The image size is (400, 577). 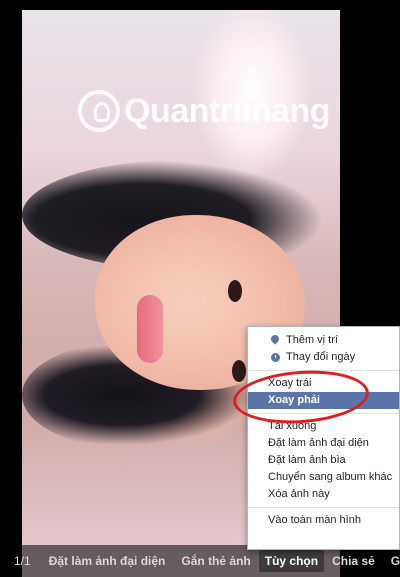 I want to click on menu-item-rotate-left: Xoay trái, so click(x=323, y=383).